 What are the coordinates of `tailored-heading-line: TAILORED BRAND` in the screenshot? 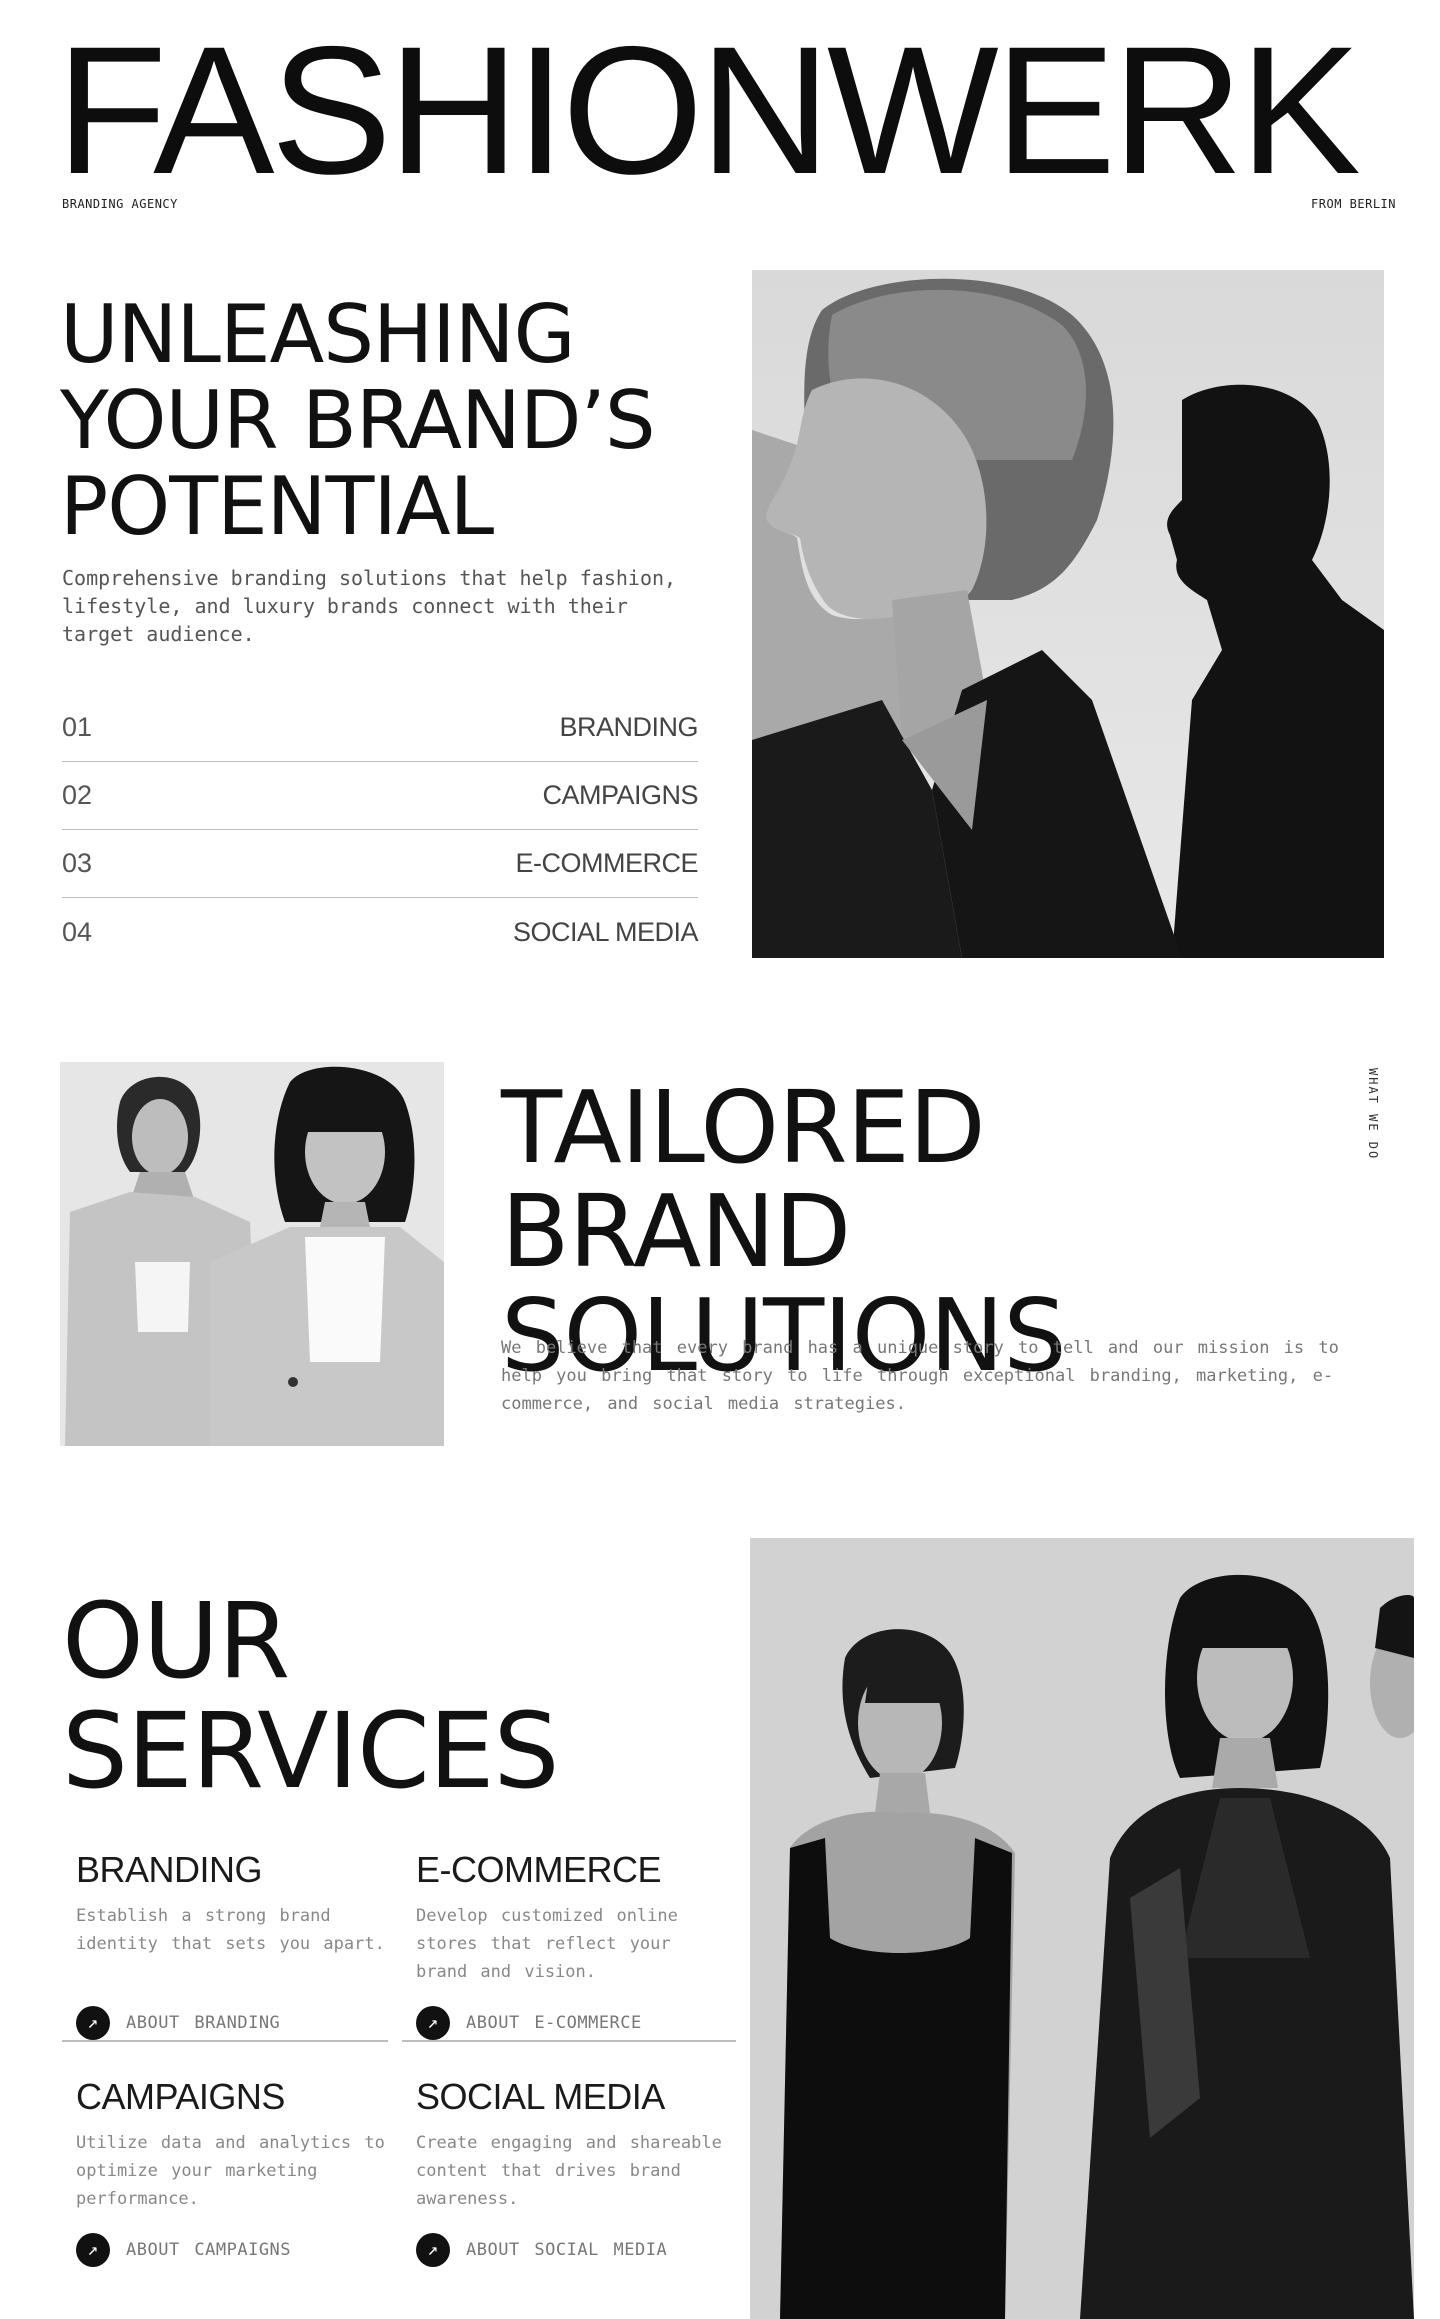 It's located at (743, 1179).